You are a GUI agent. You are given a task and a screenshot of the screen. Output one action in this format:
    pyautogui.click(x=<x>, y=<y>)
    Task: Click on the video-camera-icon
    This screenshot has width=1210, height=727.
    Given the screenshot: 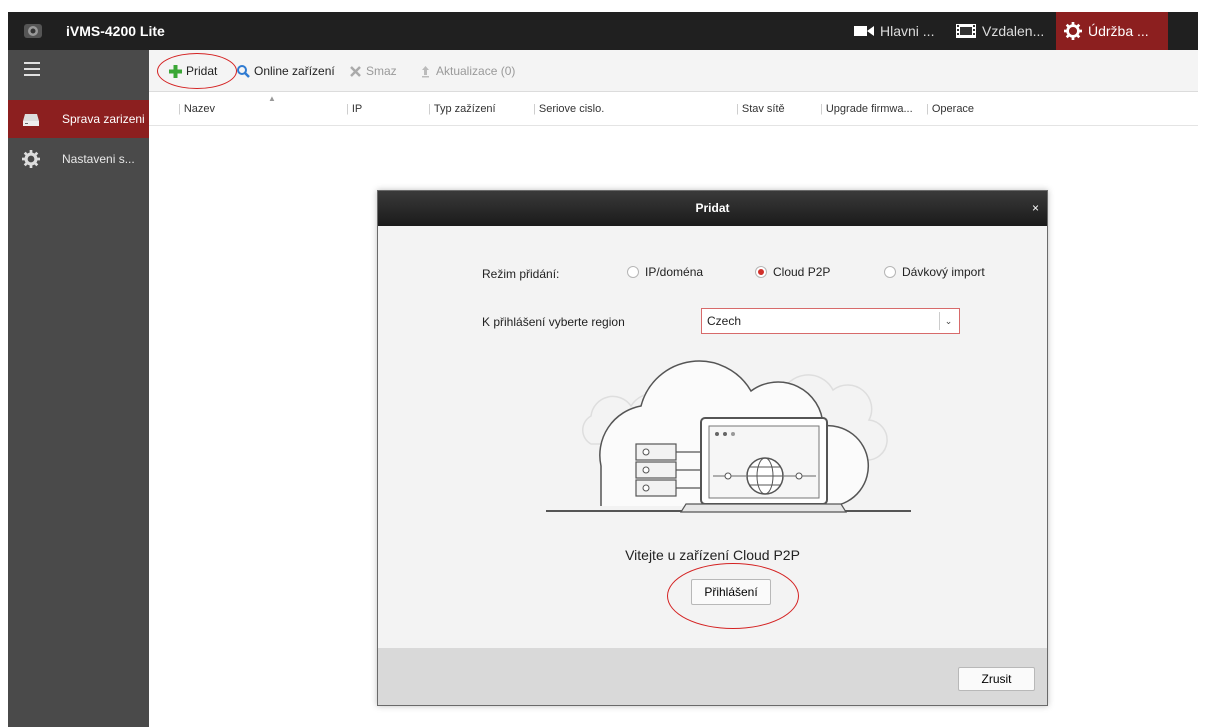 What is the action you would take?
    pyautogui.click(x=864, y=31)
    